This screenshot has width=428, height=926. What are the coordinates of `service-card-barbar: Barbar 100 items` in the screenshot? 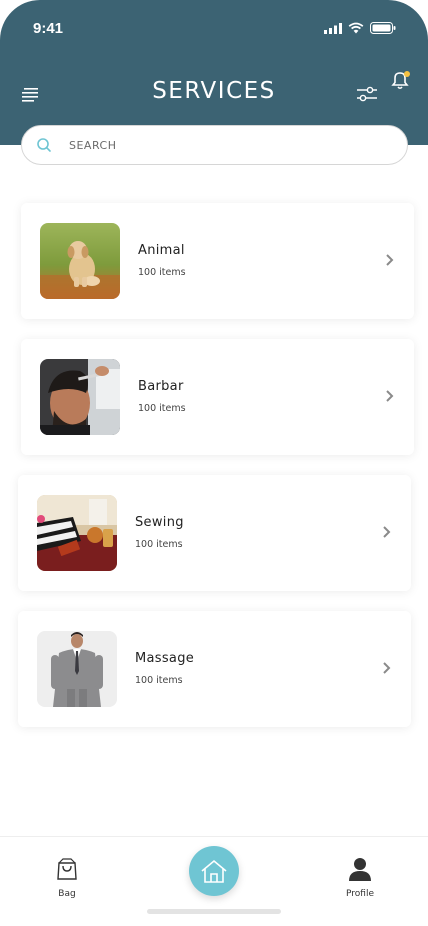 It's located at (217, 397).